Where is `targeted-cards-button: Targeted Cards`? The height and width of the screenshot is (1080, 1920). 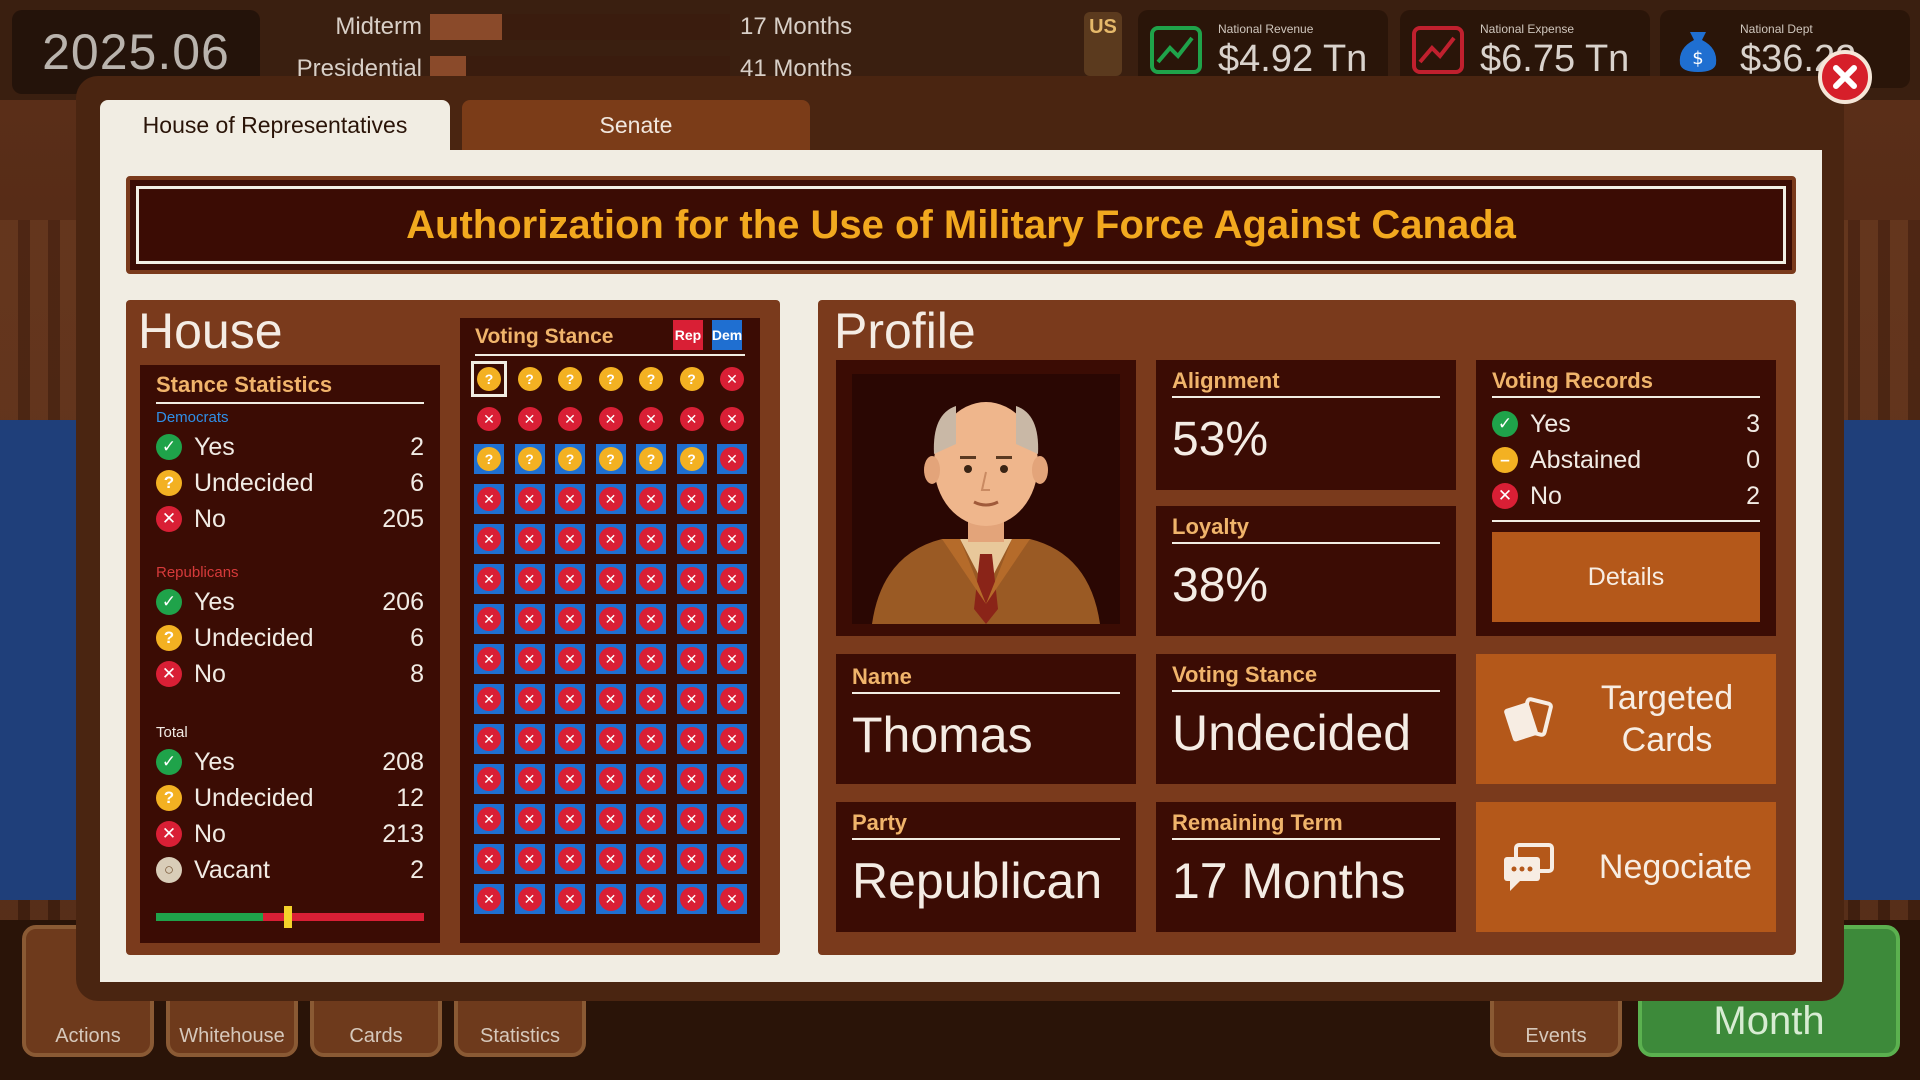
targeted-cards-button: Targeted Cards is located at coordinates (1626, 719).